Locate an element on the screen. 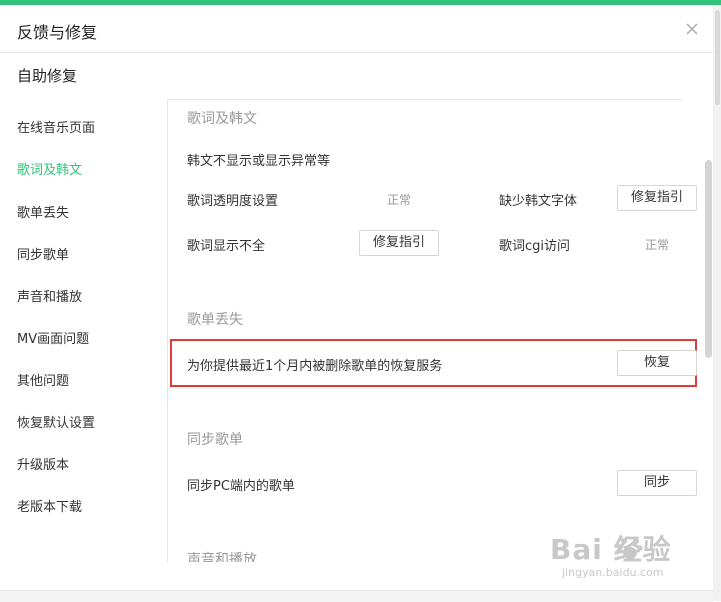 This screenshot has height=602, width=721. sidebar-item-online-music: 在线音乐页面 is located at coordinates (56, 126).